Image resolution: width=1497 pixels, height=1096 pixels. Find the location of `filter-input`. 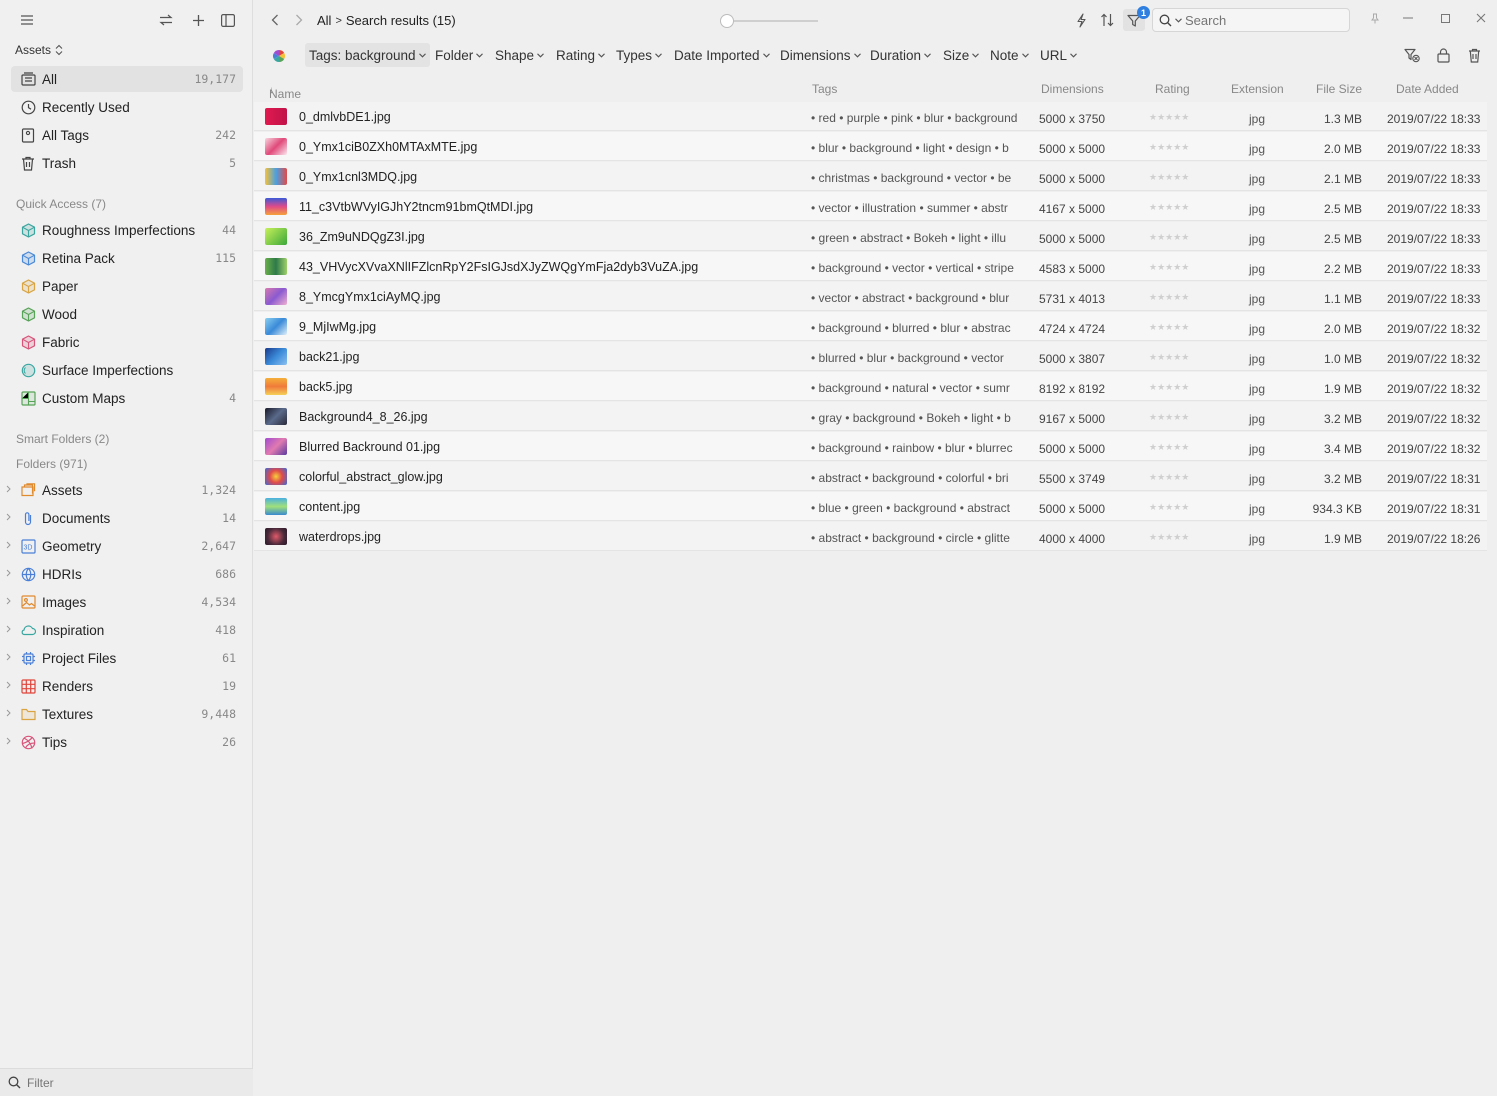

filter-input is located at coordinates (127, 1082).